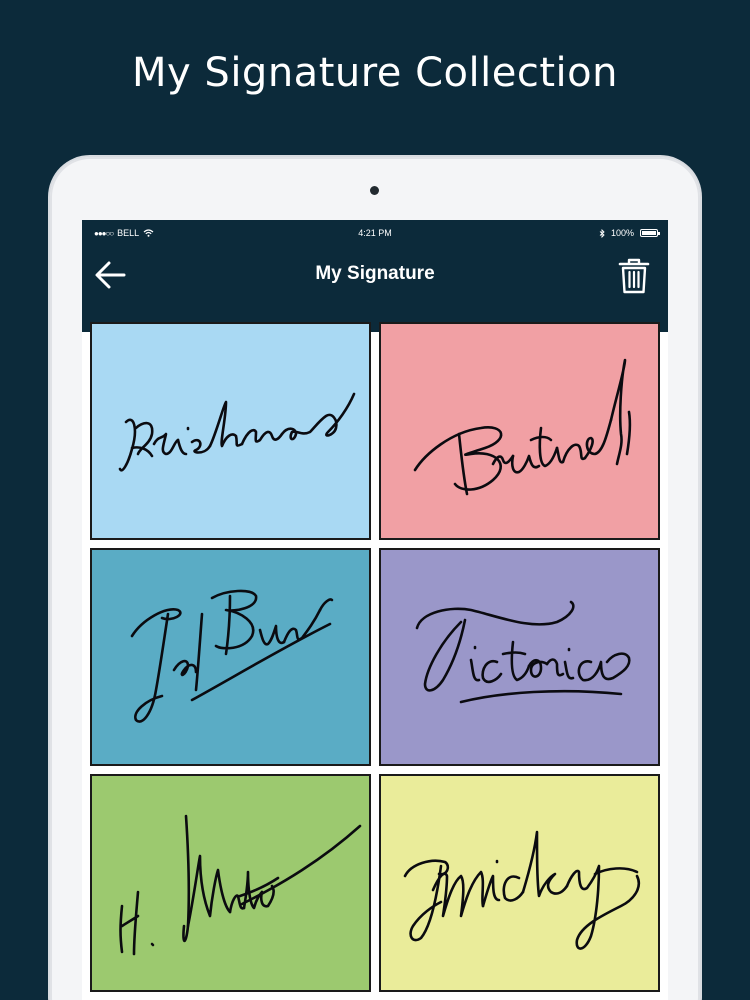 The height and width of the screenshot is (1000, 750). I want to click on battery-label: 100%, so click(622, 233).